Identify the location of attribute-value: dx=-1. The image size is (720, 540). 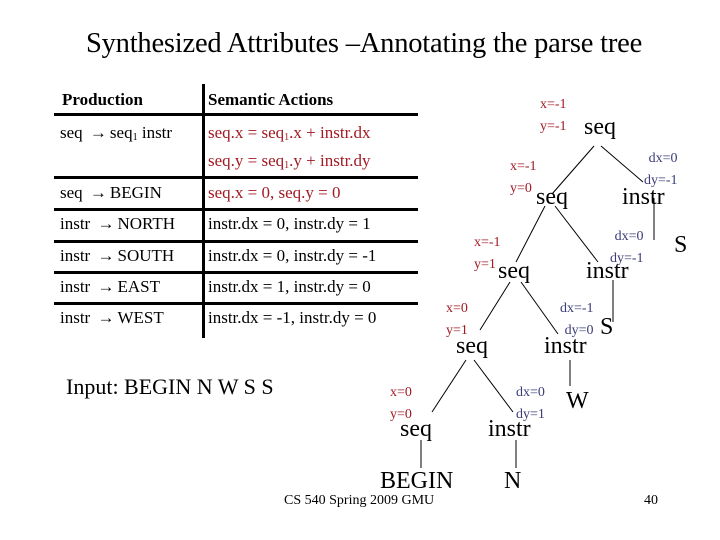
(577, 308).